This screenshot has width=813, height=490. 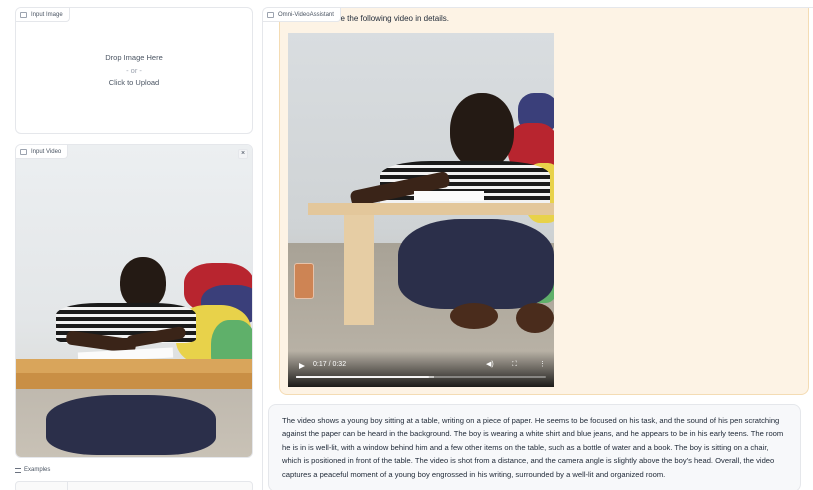 What do you see at coordinates (514, 365) in the screenshot?
I see `fullscreen-icon: ⛶` at bounding box center [514, 365].